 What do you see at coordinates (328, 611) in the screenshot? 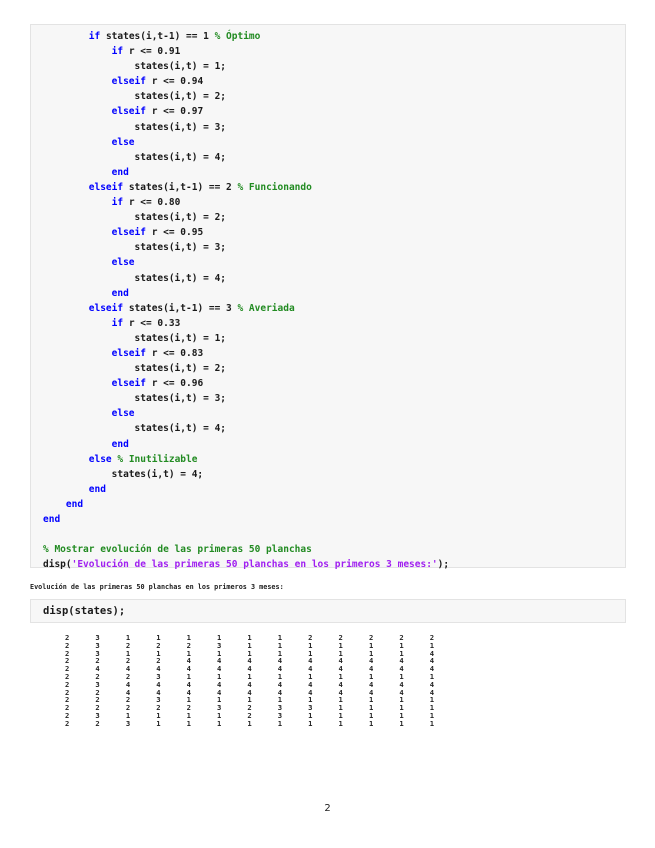
I see `code-cell-disp: disp(states);` at bounding box center [328, 611].